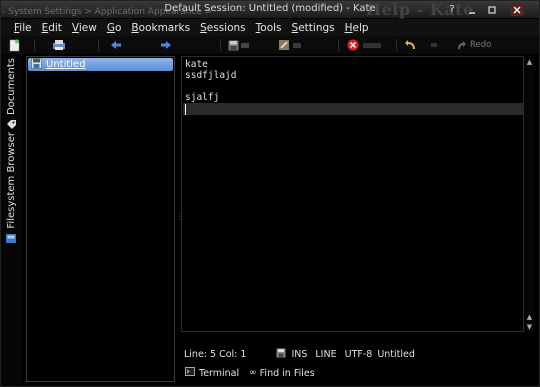  What do you see at coordinates (219, 373) in the screenshot?
I see `terminal-button: Terminal` at bounding box center [219, 373].